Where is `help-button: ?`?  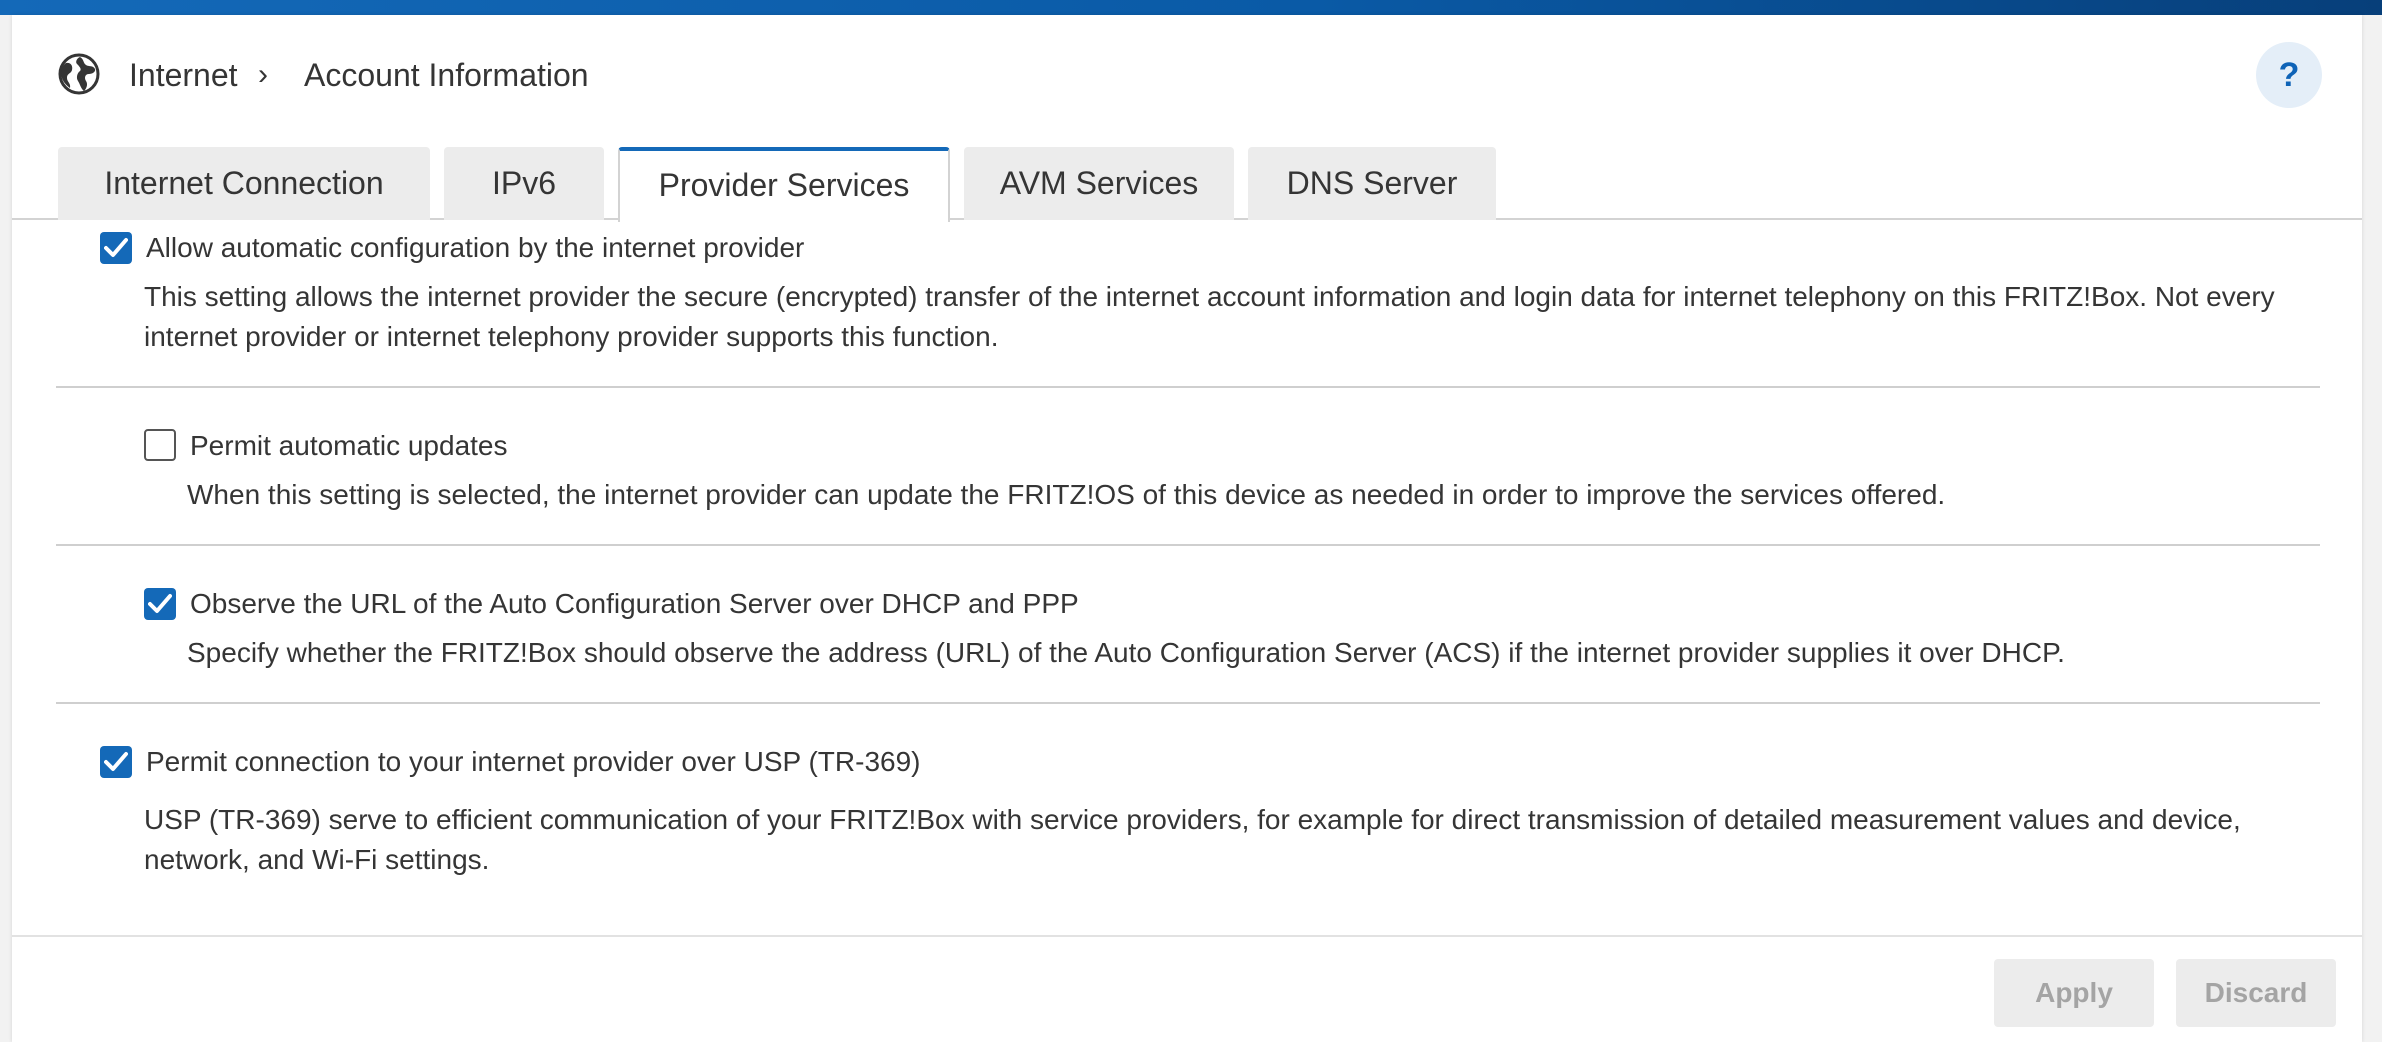 help-button: ? is located at coordinates (2289, 75).